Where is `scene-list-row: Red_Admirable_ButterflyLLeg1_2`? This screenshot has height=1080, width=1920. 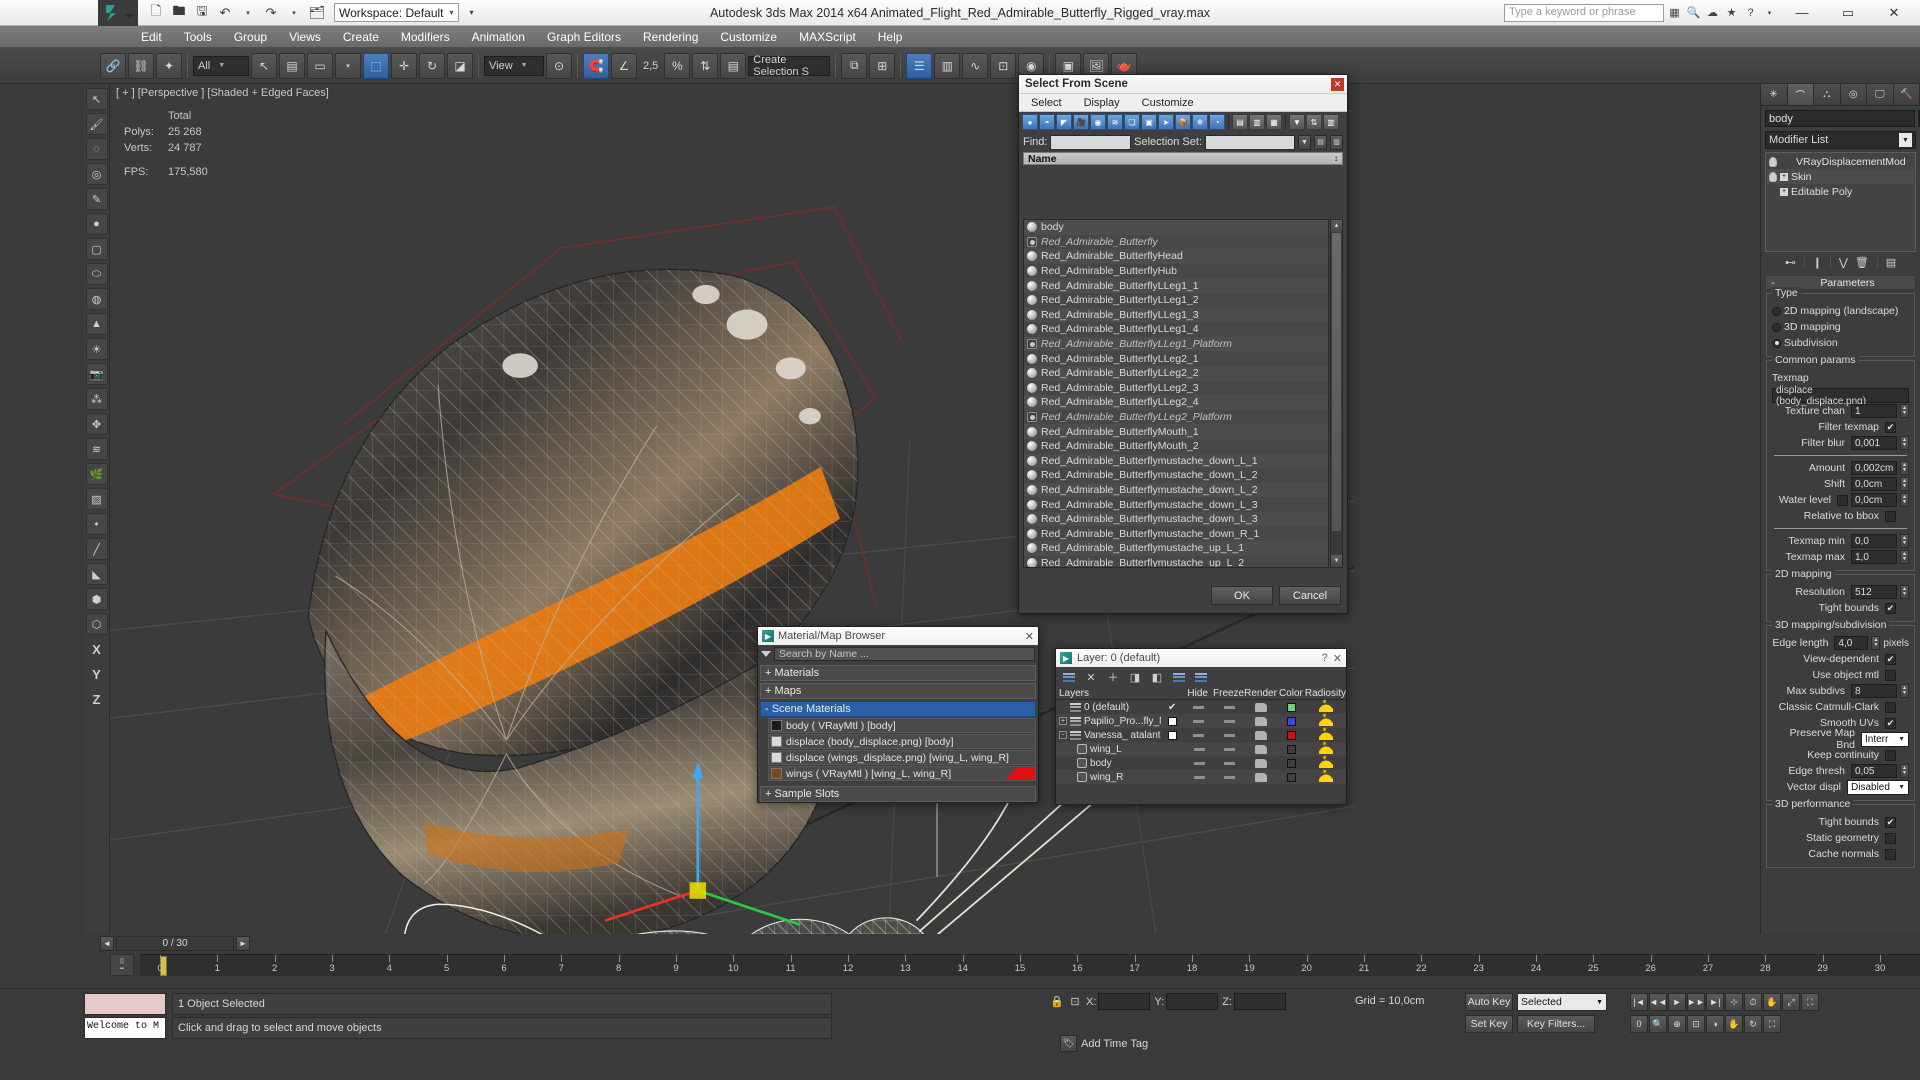
scene-list-row: Red_Admirable_ButterflyLLeg1_2 is located at coordinates (1176, 300).